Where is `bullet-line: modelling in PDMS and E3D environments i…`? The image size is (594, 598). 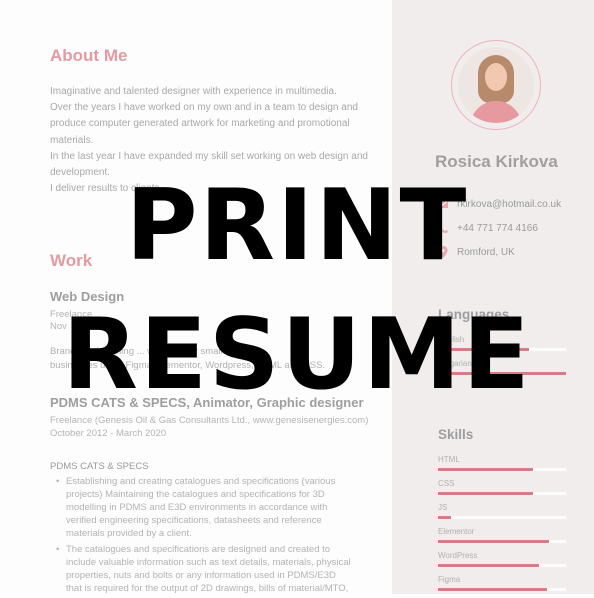
bullet-line: modelling in PDMS and E3D environments i… is located at coordinates (197, 507).